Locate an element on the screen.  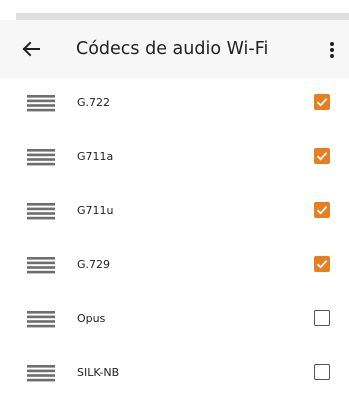
codec-label: SILK-NB is located at coordinates (98, 372).